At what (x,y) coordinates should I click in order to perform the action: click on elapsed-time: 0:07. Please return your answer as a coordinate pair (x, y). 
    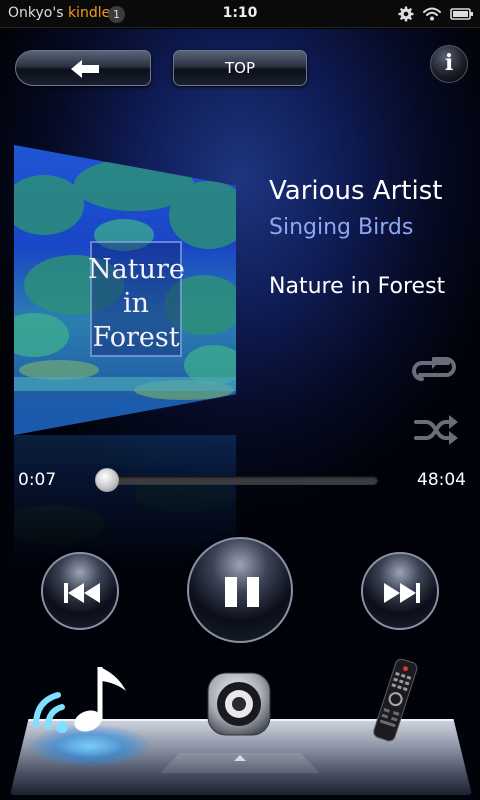
    Looking at the image, I should click on (37, 480).